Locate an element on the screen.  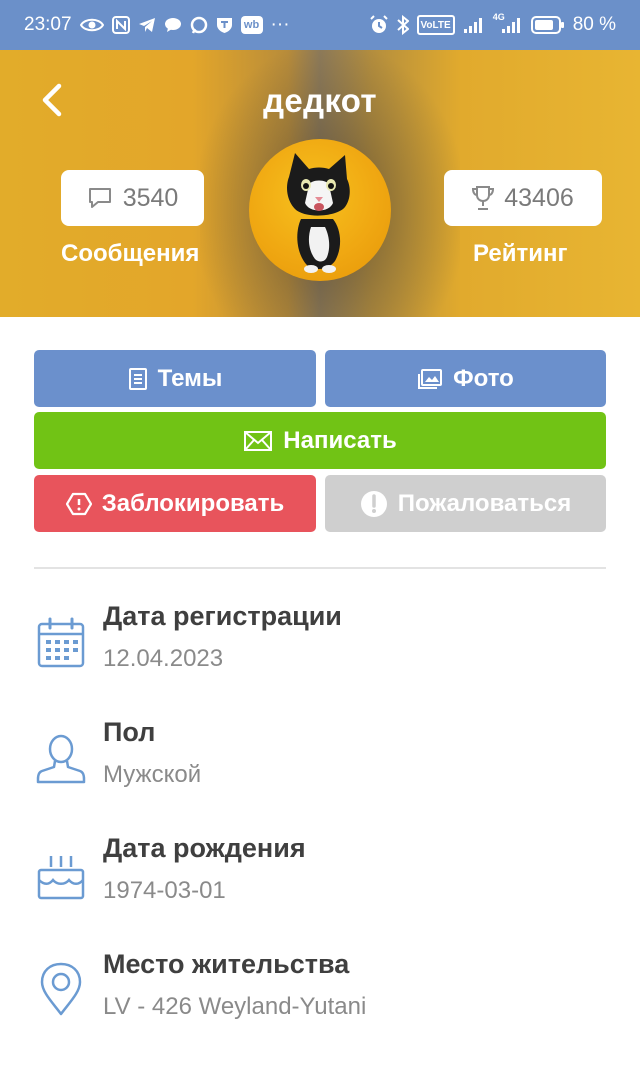
block-label: Заблокировать is located at coordinates (193, 503).